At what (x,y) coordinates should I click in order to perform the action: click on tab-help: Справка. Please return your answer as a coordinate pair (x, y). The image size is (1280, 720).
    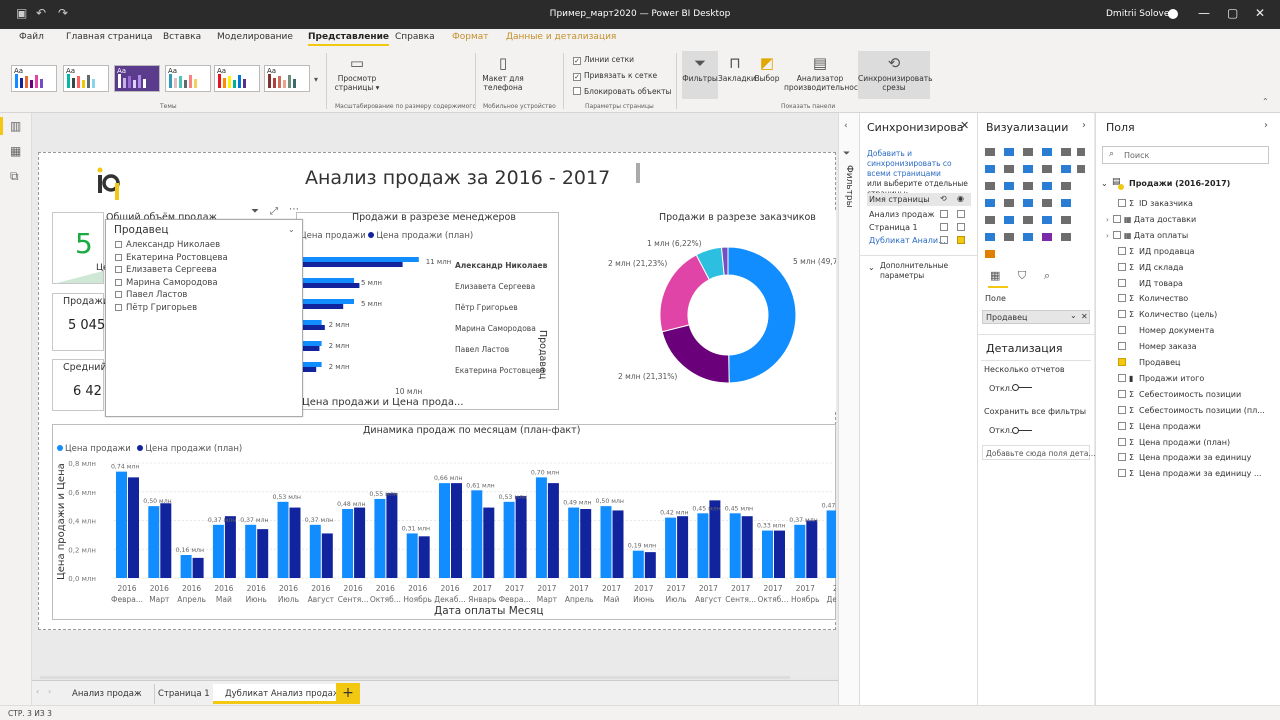
    Looking at the image, I should click on (415, 37).